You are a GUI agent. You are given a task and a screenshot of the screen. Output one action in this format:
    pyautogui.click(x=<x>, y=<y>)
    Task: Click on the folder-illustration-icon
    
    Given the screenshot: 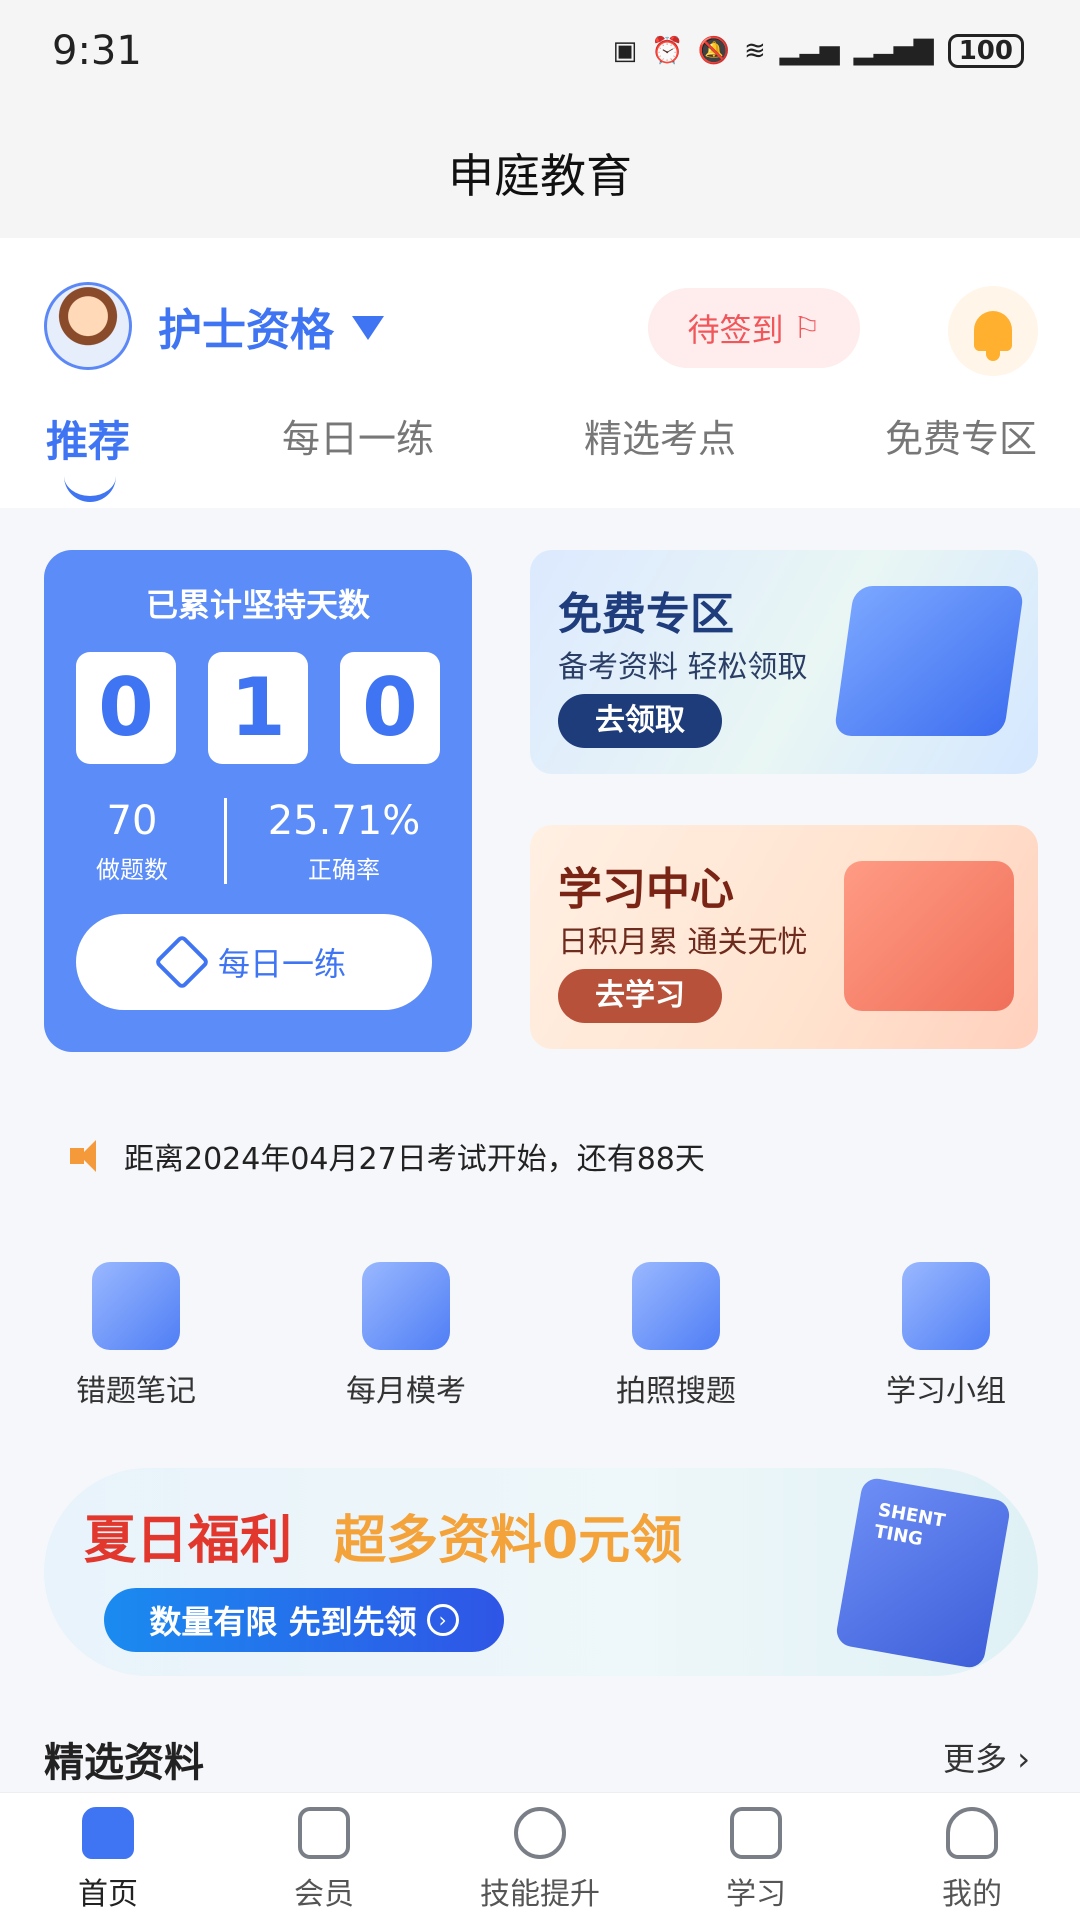 What is the action you would take?
    pyautogui.click(x=929, y=661)
    